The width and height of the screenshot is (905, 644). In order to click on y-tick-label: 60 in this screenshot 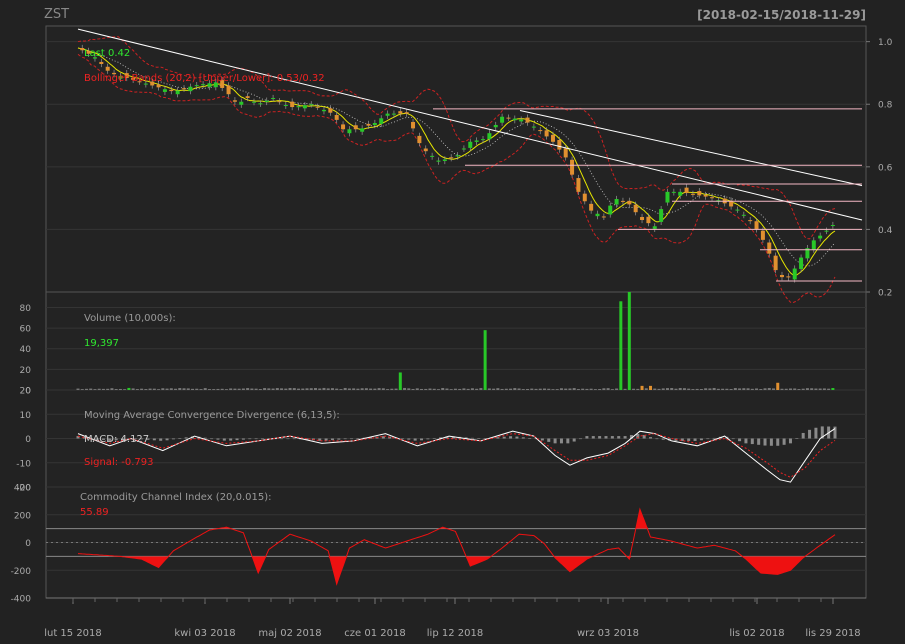, I will do `click(26, 330)`.